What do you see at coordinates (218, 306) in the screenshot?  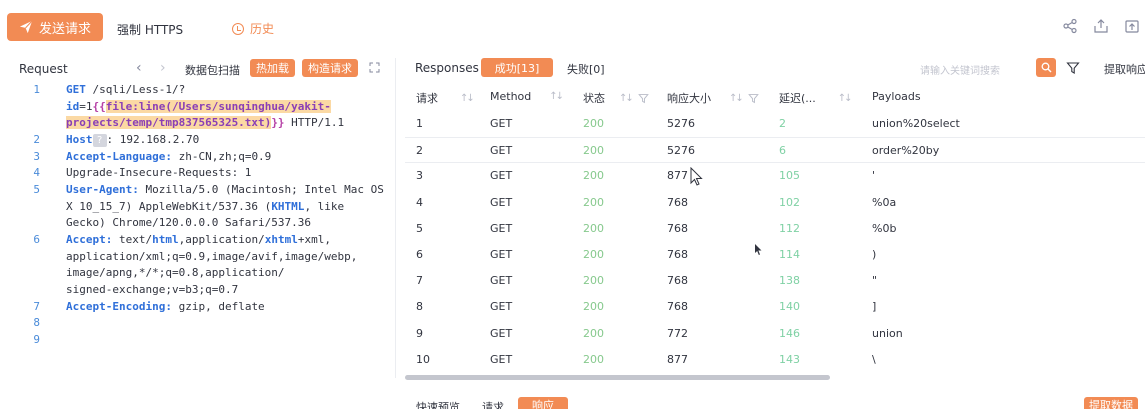 I see `code-token: gzip, deflate` at bounding box center [218, 306].